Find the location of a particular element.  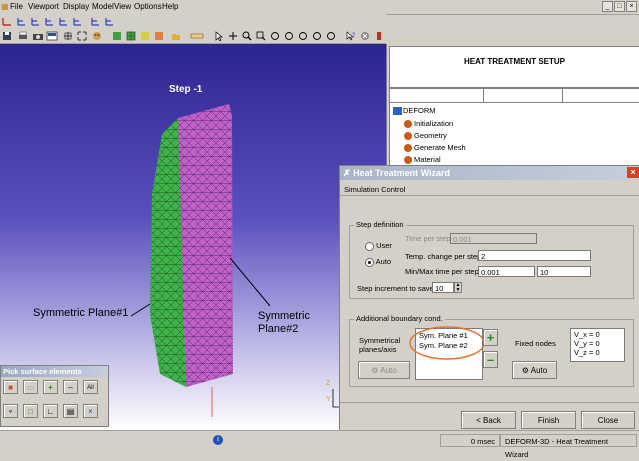

view-yz-icon is located at coordinates (35, 21).